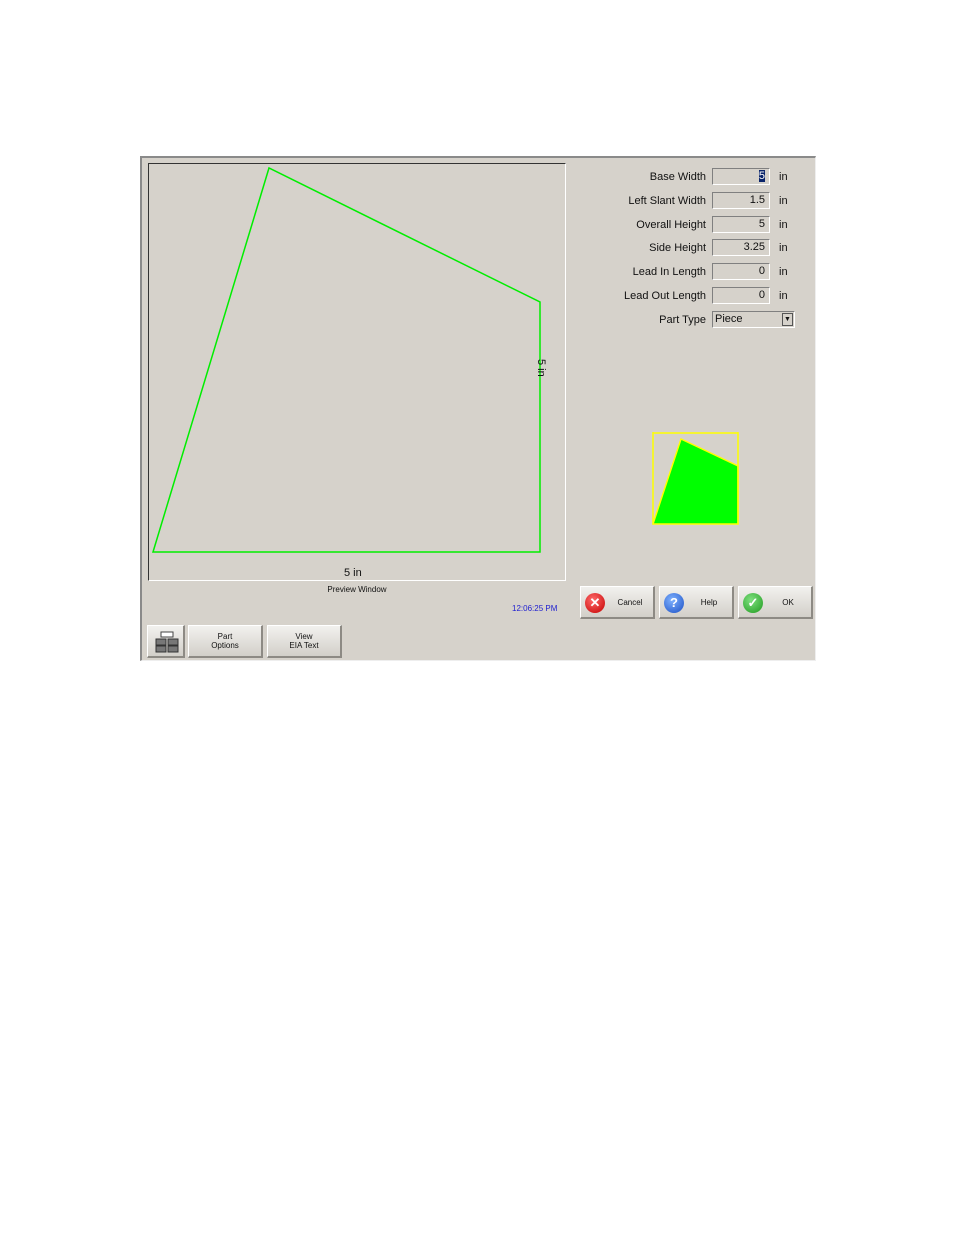 This screenshot has width=954, height=1235. I want to click on side-height-row: Side Height 3.25 in, so click(702, 248).